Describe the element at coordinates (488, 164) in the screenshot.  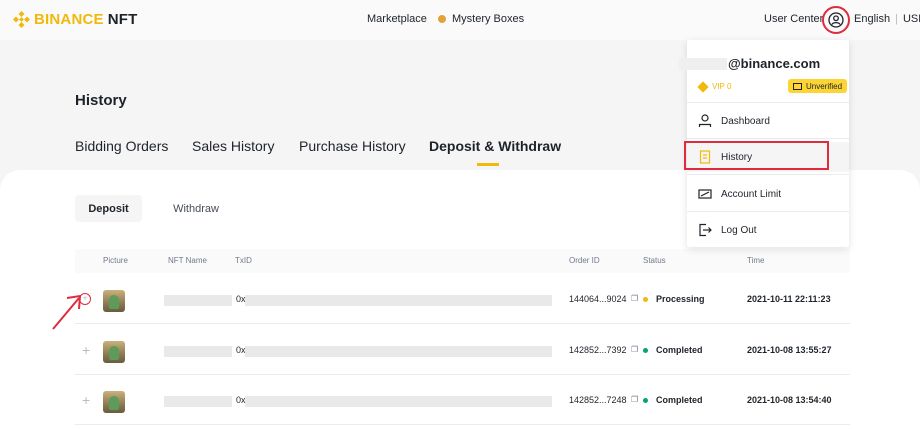
I see `active-tab-indicator` at that location.